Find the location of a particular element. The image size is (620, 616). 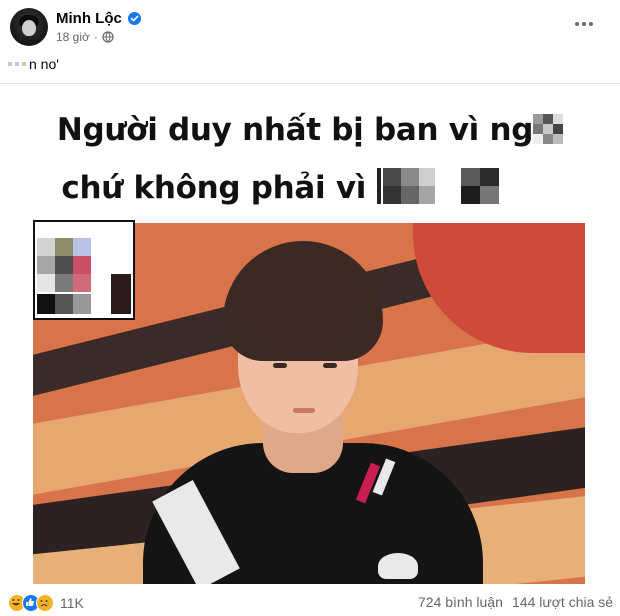

post-time: 18 giờ is located at coordinates (73, 37).